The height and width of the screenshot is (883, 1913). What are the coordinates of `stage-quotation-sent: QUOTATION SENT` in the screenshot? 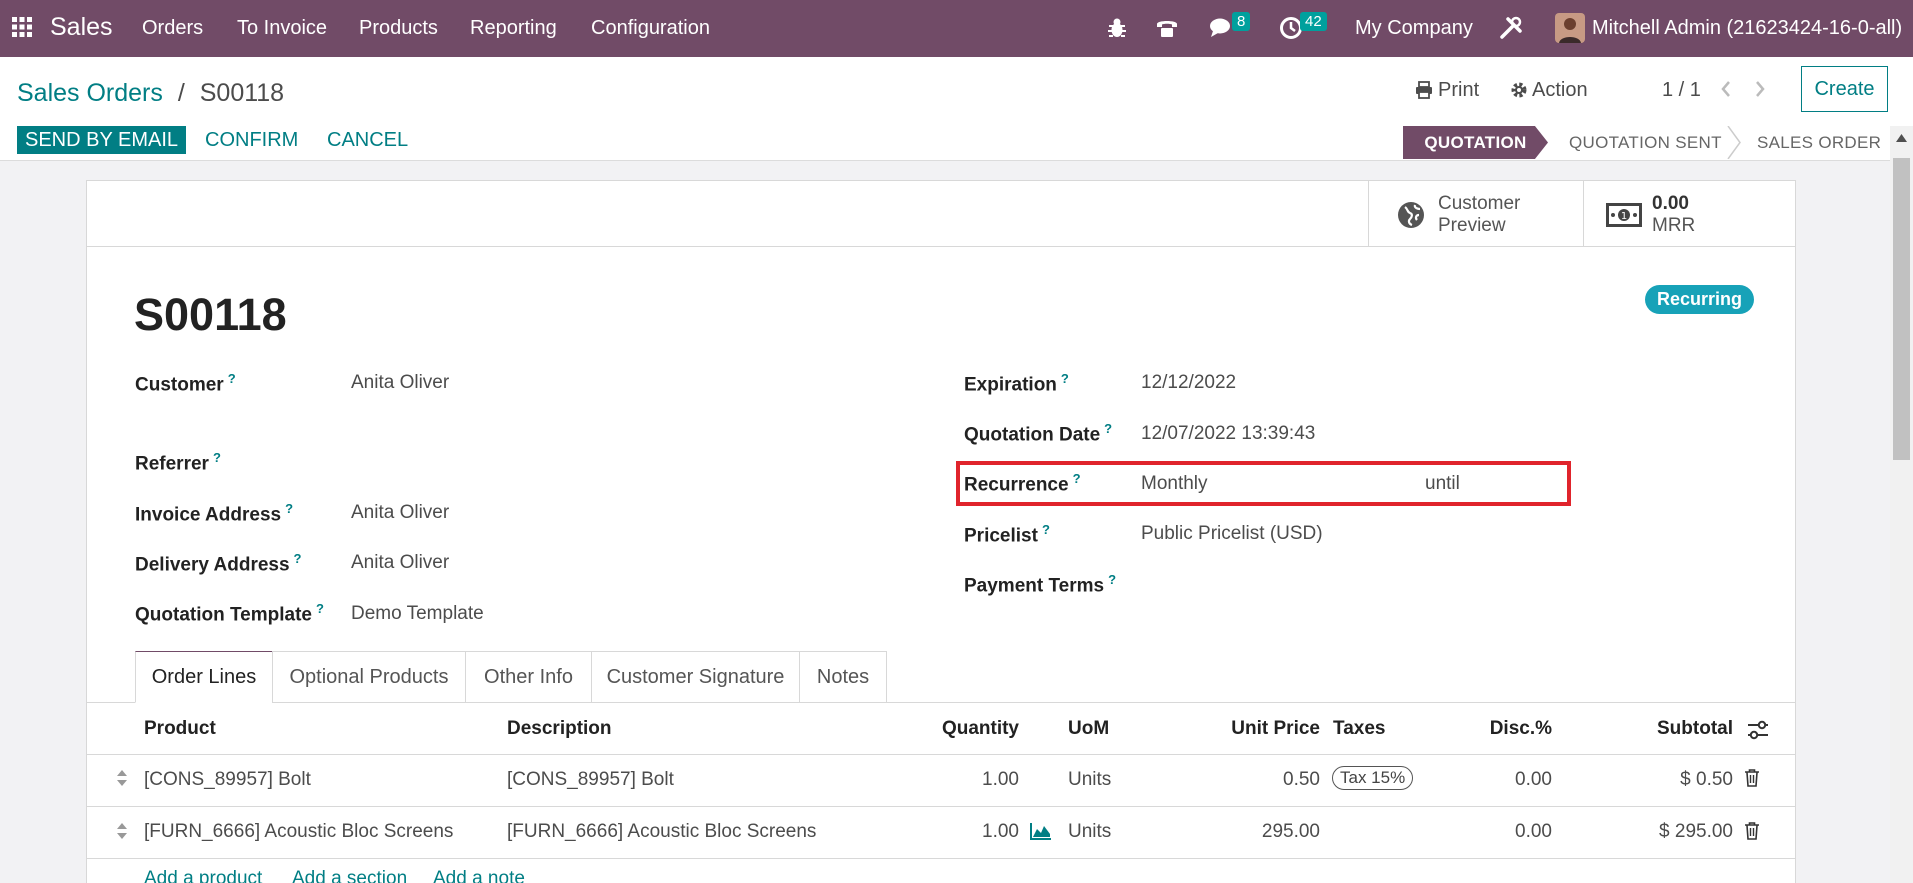 It's located at (1645, 142).